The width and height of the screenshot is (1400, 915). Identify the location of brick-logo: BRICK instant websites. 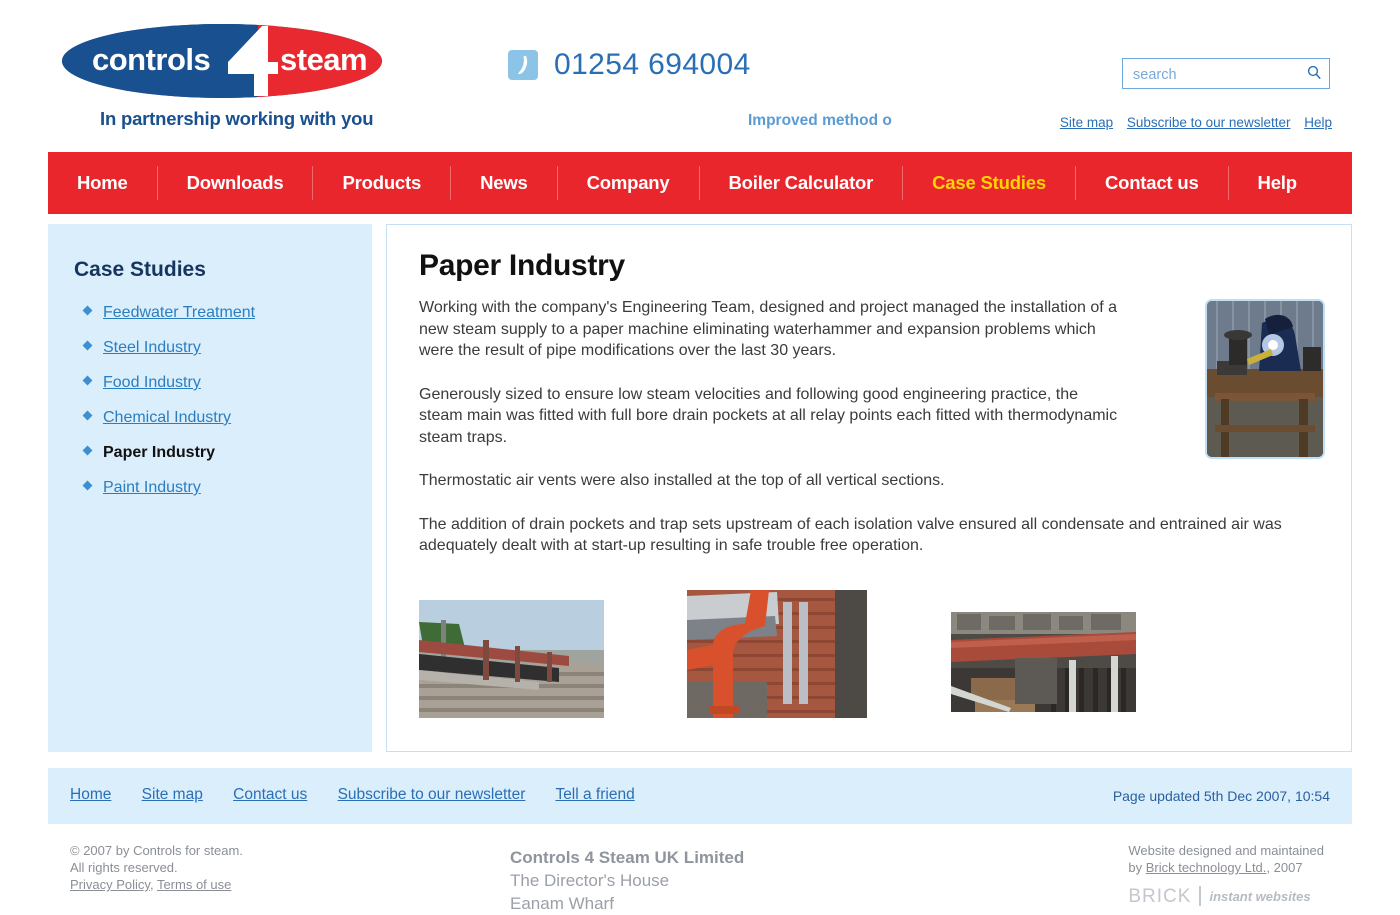
(1226, 896).